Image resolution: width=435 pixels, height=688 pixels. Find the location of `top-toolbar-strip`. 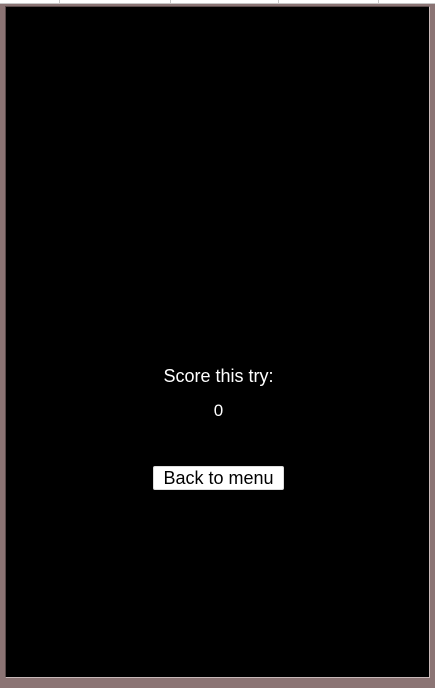

top-toolbar-strip is located at coordinates (217, 2).